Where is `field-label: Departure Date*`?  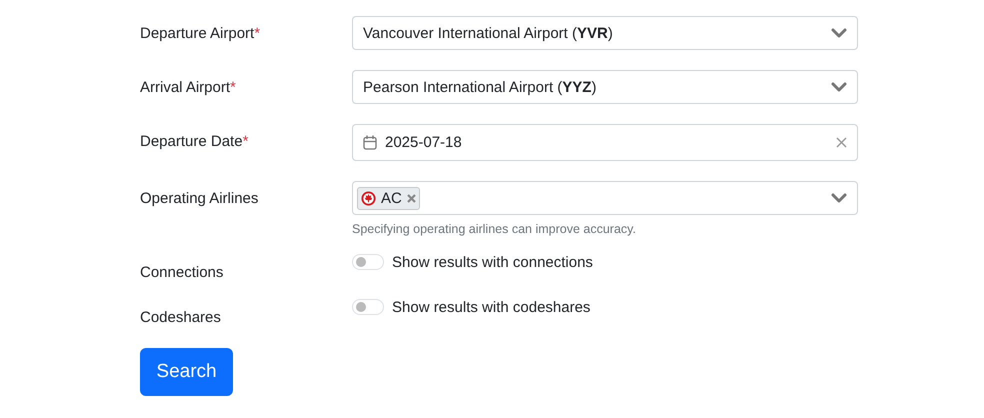 field-label: Departure Date* is located at coordinates (194, 141).